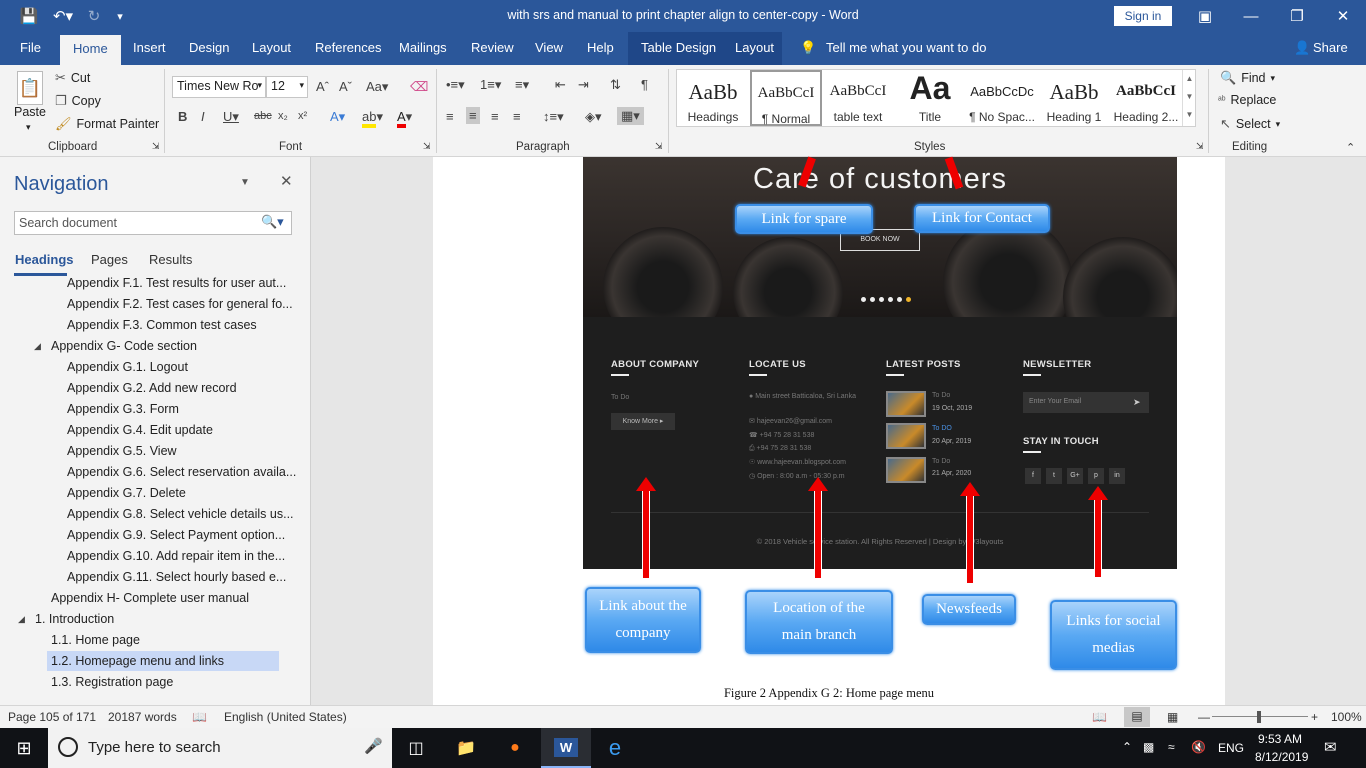 The height and width of the screenshot is (768, 1366). Describe the element at coordinates (72, 78) in the screenshot. I see `cut-button: ✂ Cut` at that location.